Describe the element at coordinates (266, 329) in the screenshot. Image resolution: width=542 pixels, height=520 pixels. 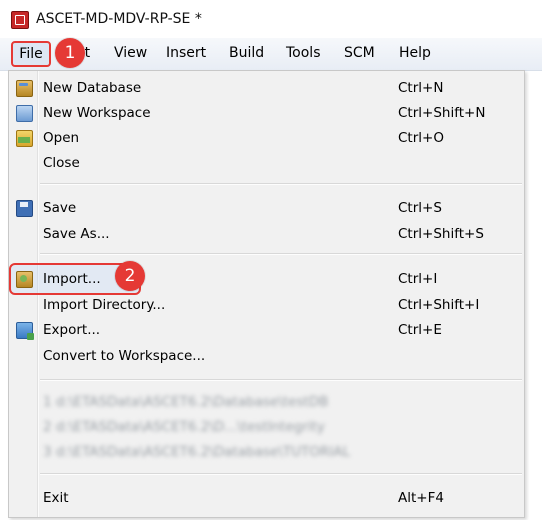
I see `menu-item-export: Export... Ctrl+E` at that location.